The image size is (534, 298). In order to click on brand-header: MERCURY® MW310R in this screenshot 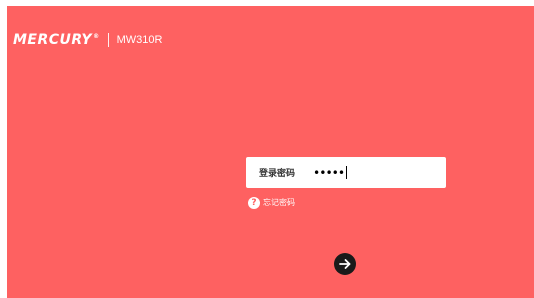, I will do `click(87, 40)`.